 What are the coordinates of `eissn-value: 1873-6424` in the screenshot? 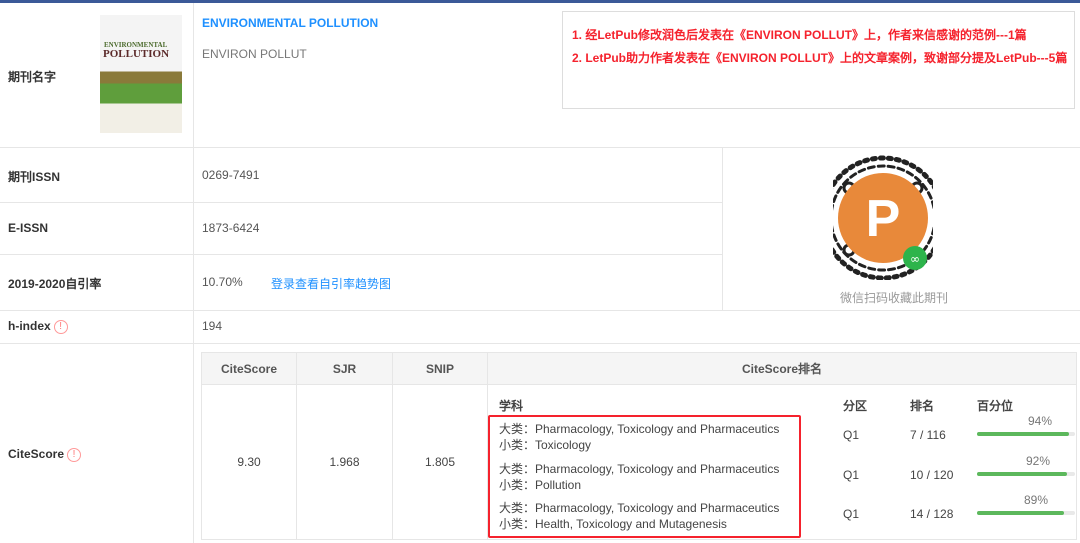 It's located at (231, 228).